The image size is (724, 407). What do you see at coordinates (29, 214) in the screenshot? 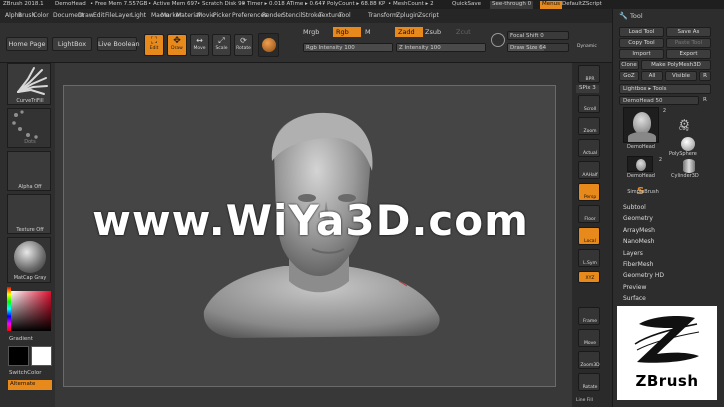
I see `texture-picker: Texture Off` at bounding box center [29, 214].